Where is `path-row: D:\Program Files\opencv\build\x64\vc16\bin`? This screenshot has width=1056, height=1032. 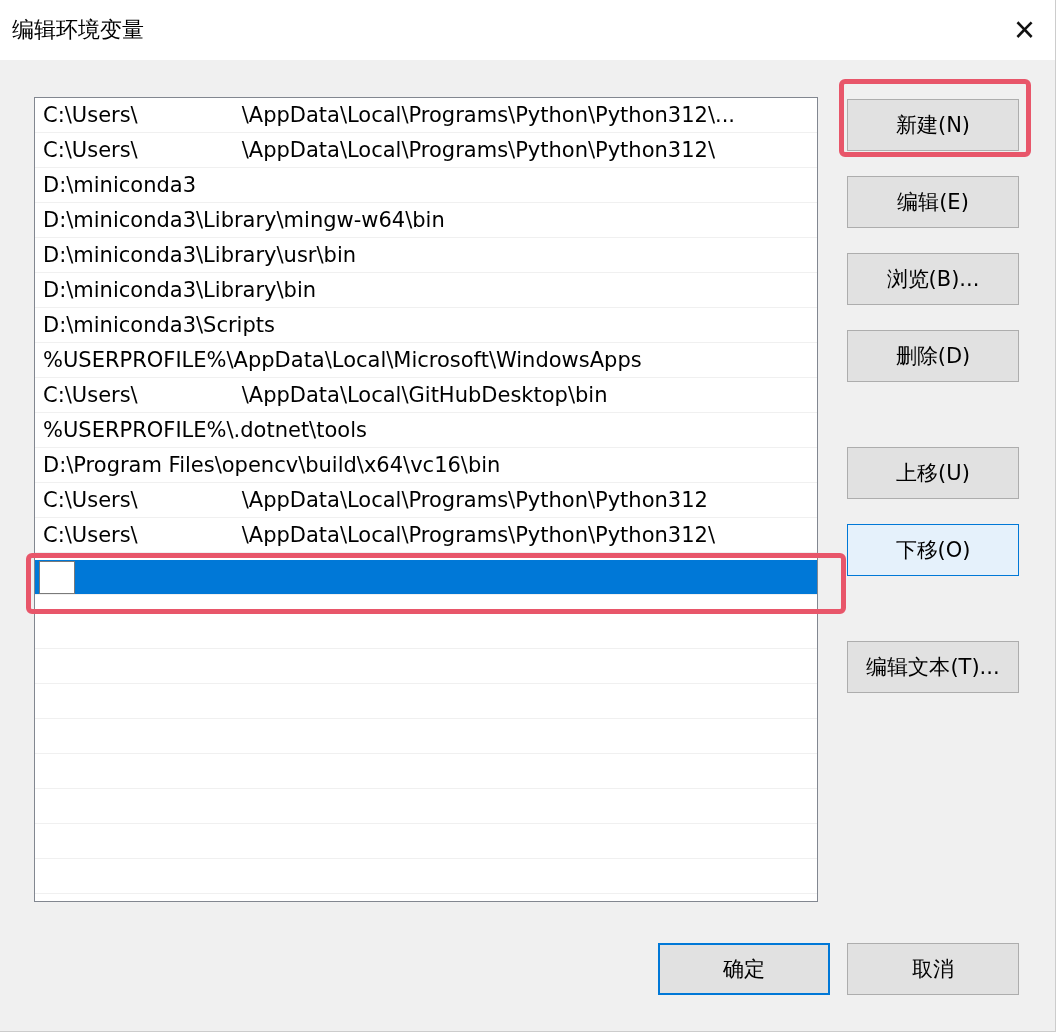 path-row: D:\Program Files\opencv\build\x64\vc16\bin is located at coordinates (426, 465).